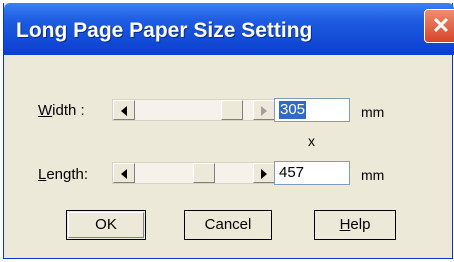  I want to click on length-slider-thumb, so click(203, 173).